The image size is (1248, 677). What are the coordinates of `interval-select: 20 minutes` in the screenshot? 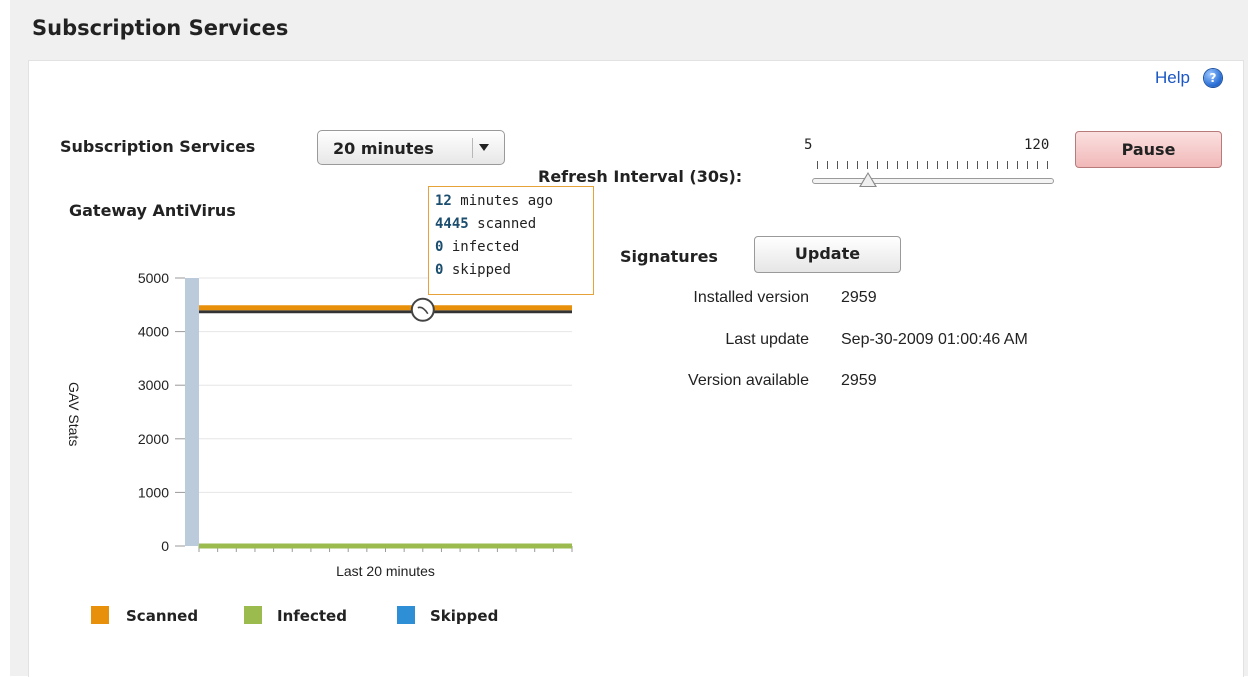 It's located at (411, 147).